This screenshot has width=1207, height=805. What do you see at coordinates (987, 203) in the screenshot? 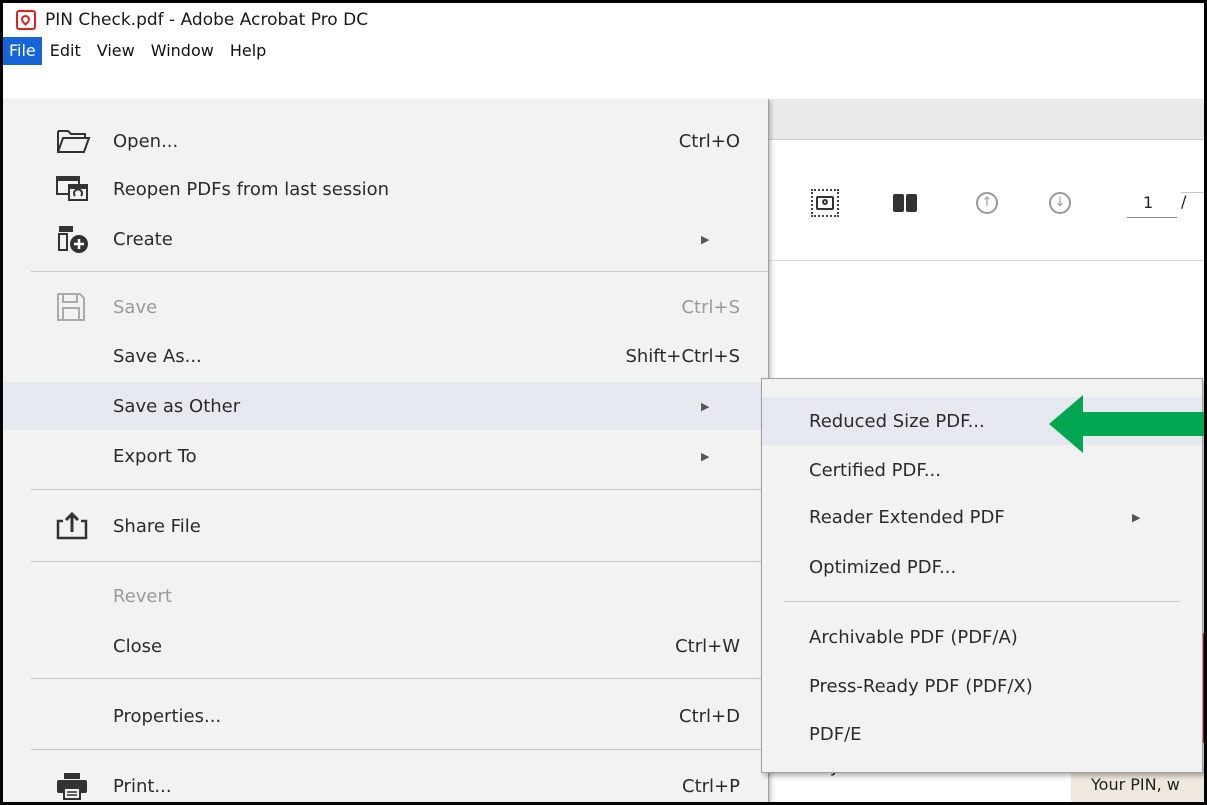
I see `previous-page-icon: ↑` at bounding box center [987, 203].